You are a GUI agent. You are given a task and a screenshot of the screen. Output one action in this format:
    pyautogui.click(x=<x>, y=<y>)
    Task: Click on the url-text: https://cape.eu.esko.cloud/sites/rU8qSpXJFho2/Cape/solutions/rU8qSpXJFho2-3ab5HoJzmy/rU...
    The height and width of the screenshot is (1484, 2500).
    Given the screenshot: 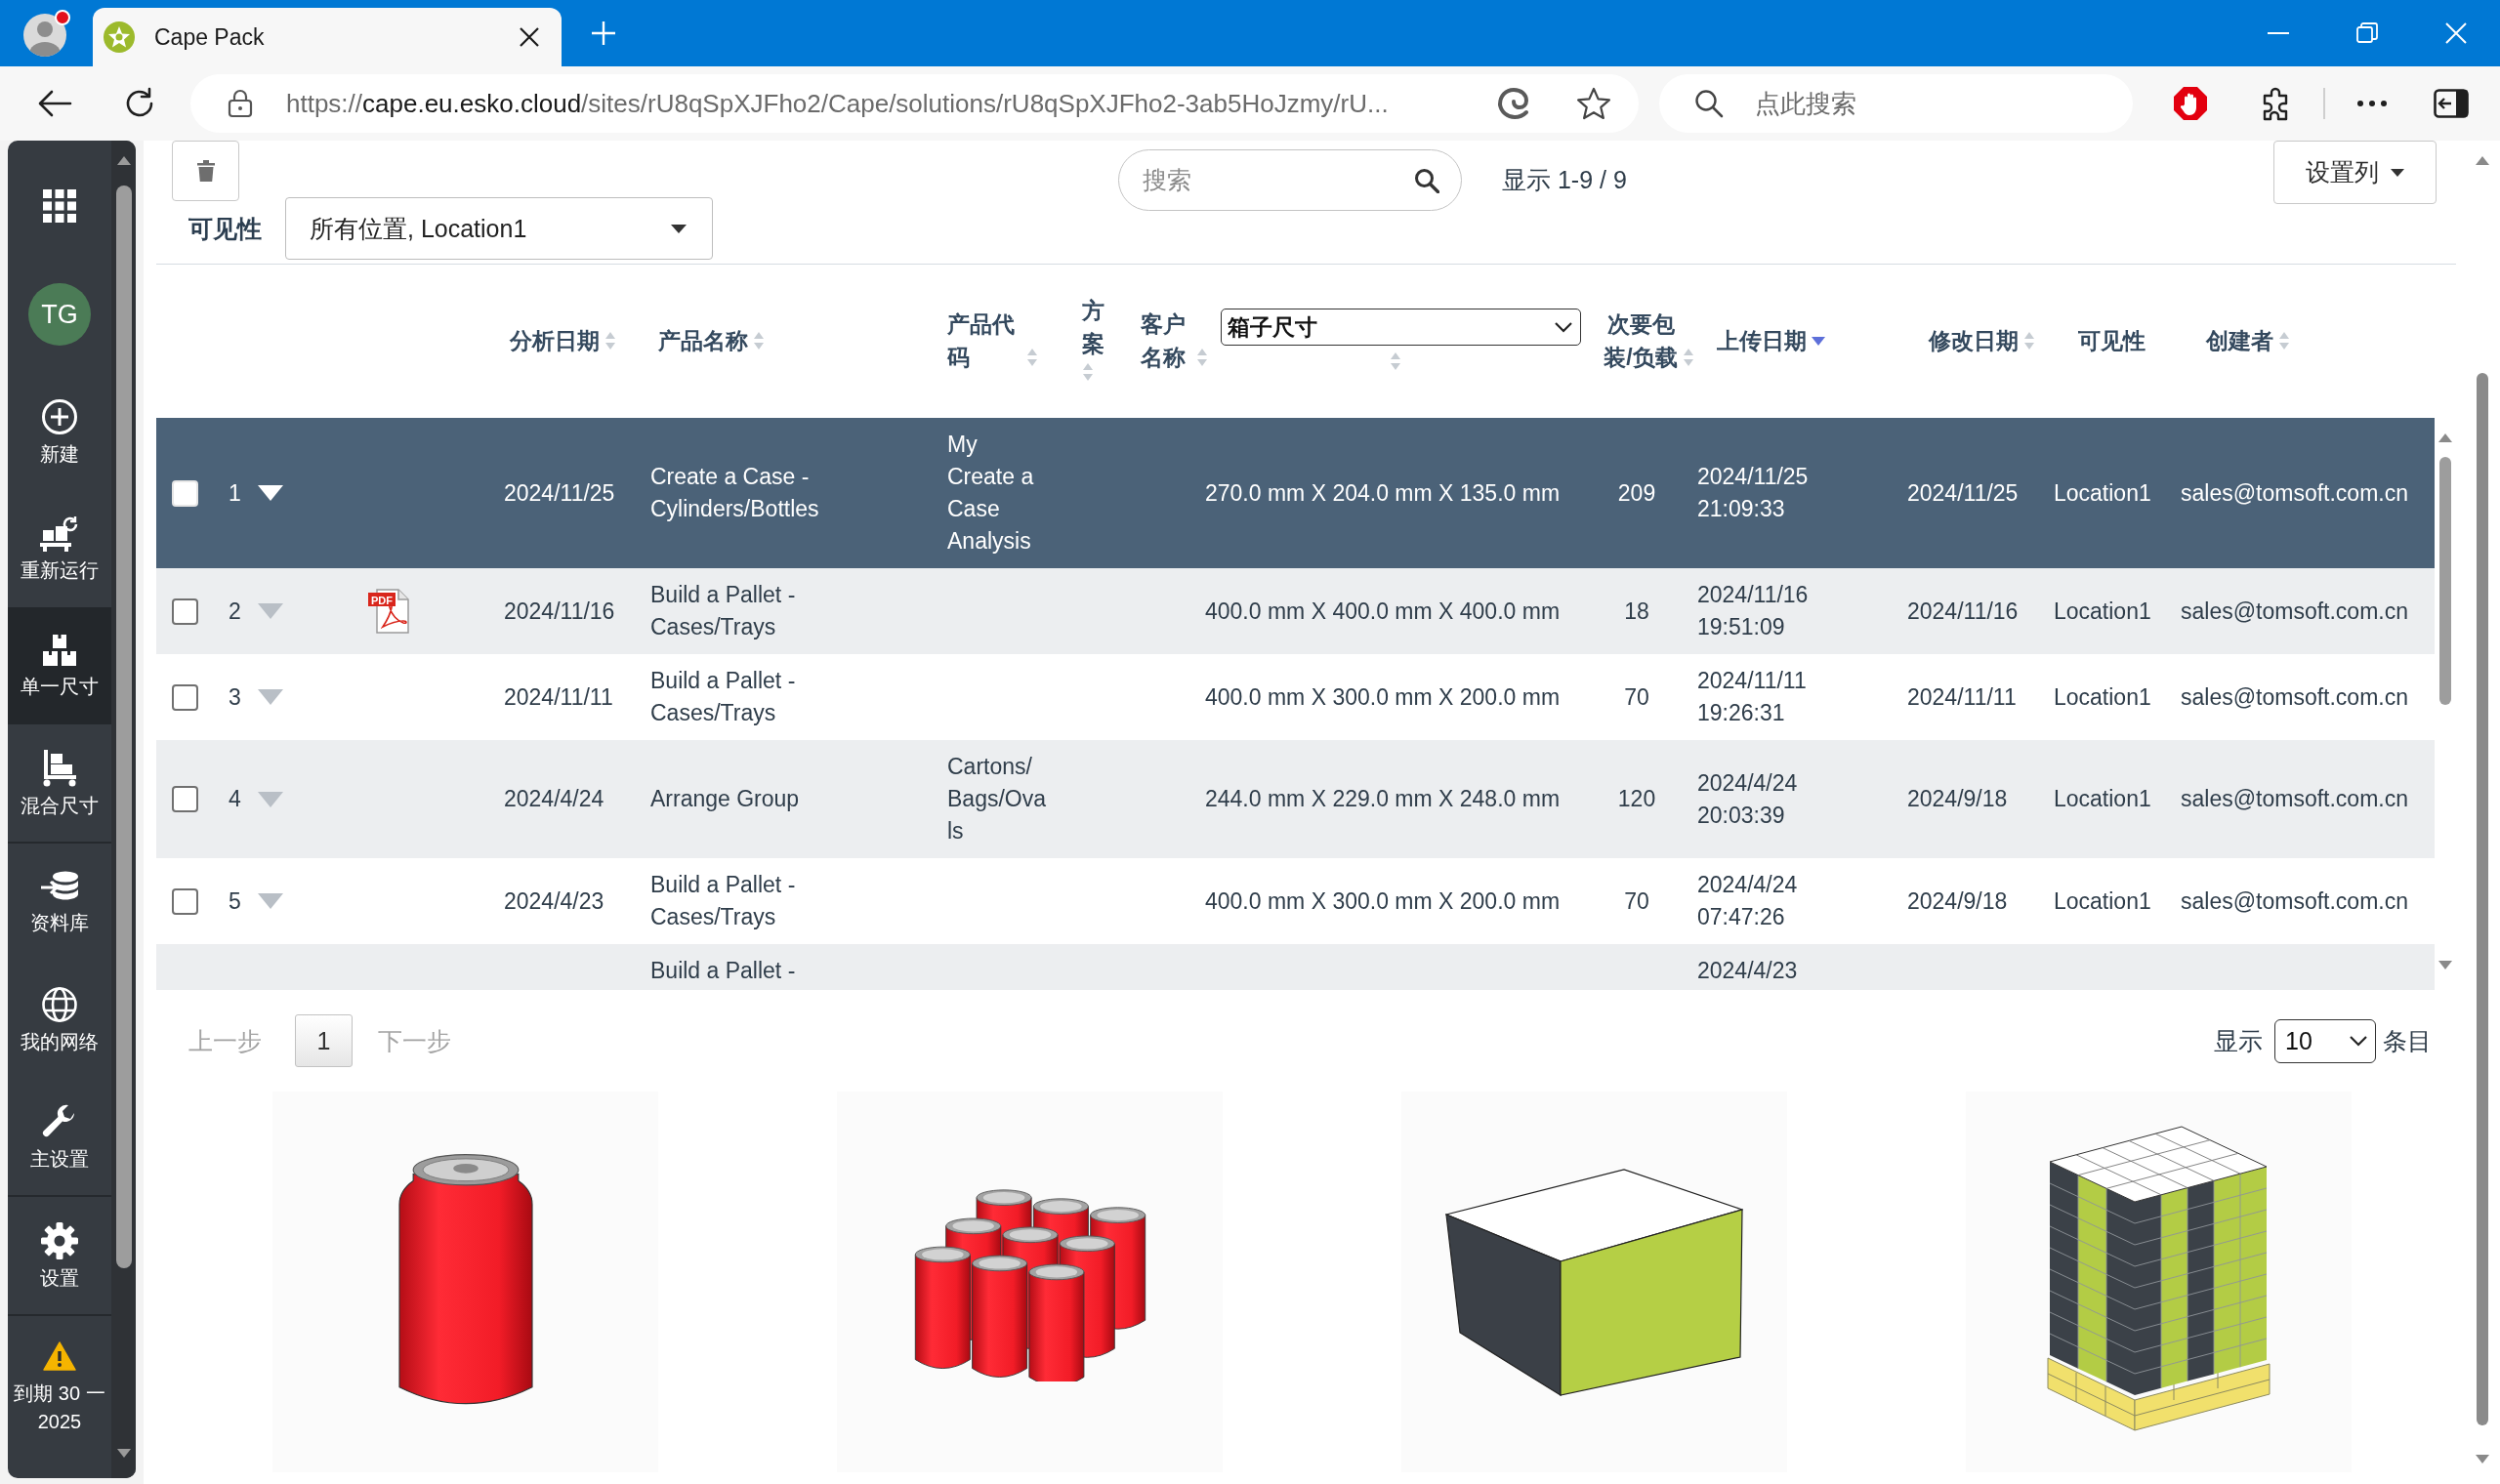 What is the action you would take?
    pyautogui.click(x=837, y=104)
    